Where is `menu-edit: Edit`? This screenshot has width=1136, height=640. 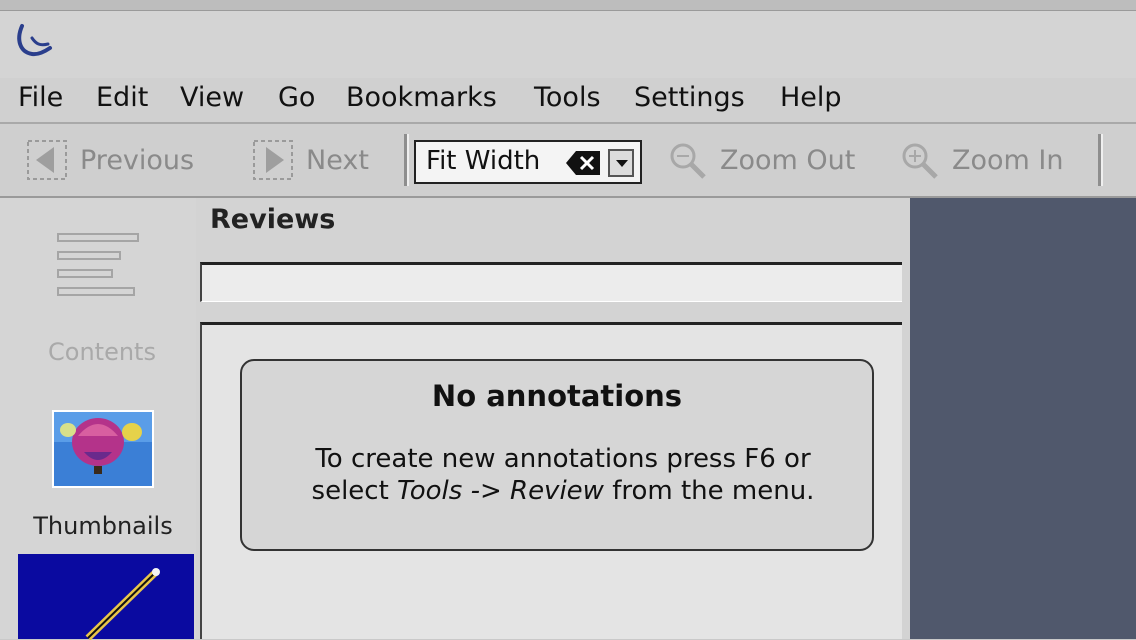 menu-edit: Edit is located at coordinates (122, 97).